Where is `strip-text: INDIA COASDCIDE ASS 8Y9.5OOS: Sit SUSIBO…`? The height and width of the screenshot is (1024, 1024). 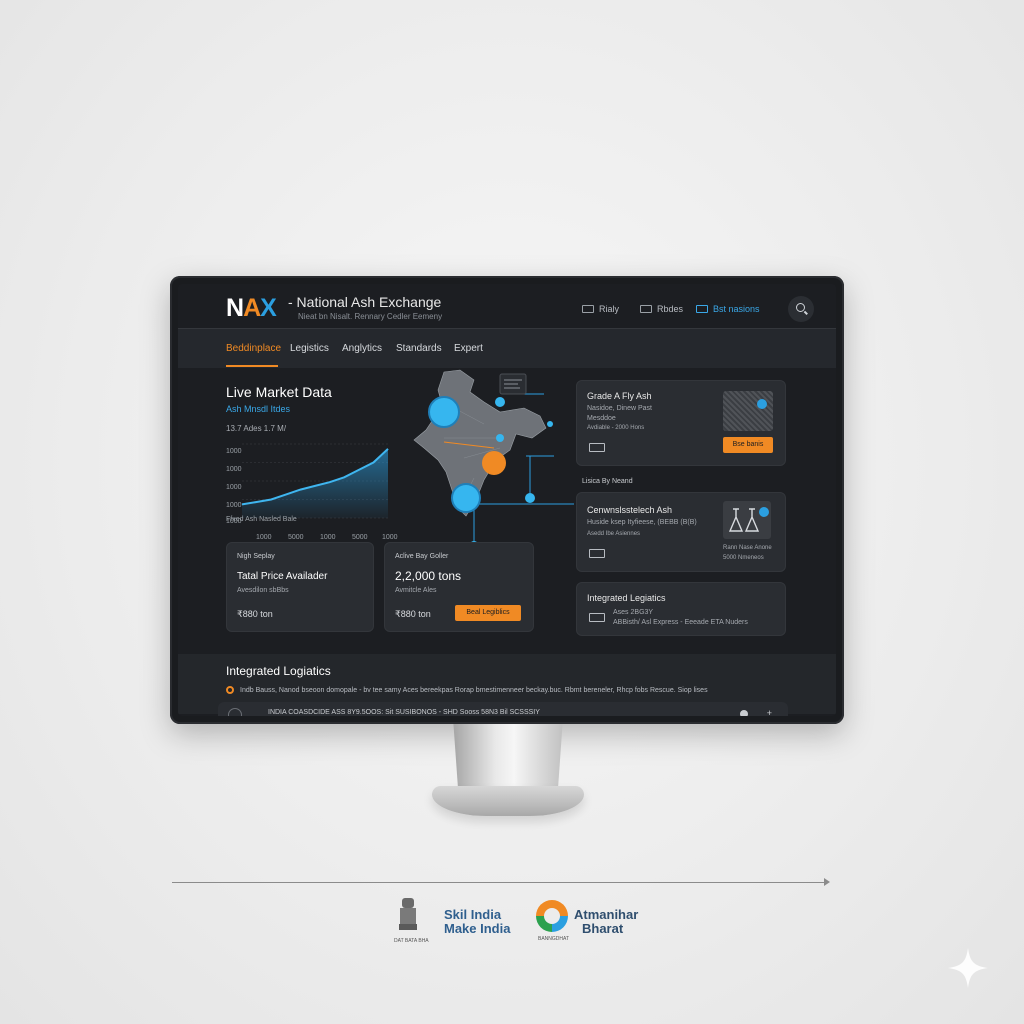 strip-text: INDIA COASDCIDE ASS 8Y9.5OOS: Sit SUSIBO… is located at coordinates (404, 712).